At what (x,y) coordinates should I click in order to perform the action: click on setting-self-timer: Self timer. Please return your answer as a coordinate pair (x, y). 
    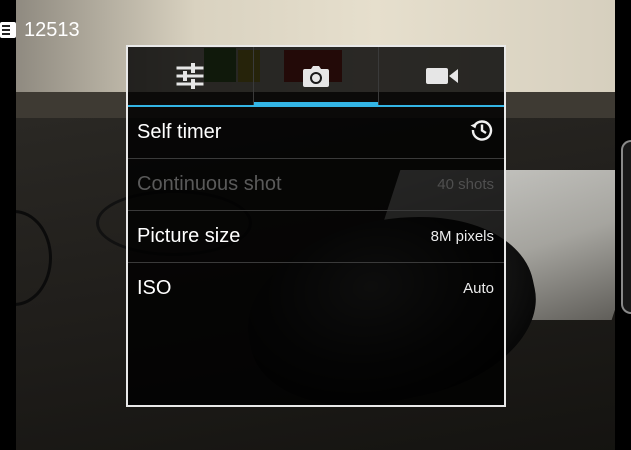
    Looking at the image, I should click on (316, 133).